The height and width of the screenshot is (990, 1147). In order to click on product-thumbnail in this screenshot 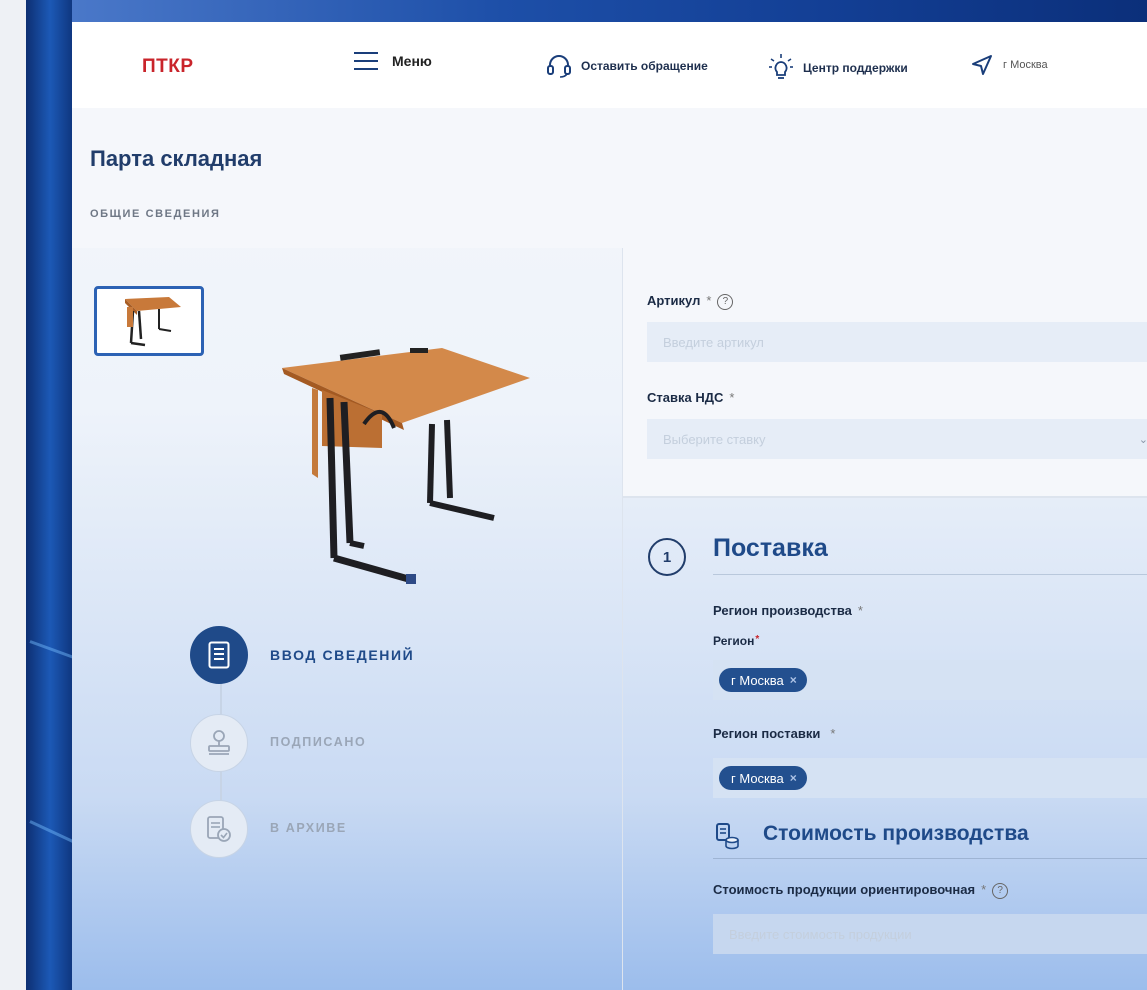, I will do `click(149, 321)`.